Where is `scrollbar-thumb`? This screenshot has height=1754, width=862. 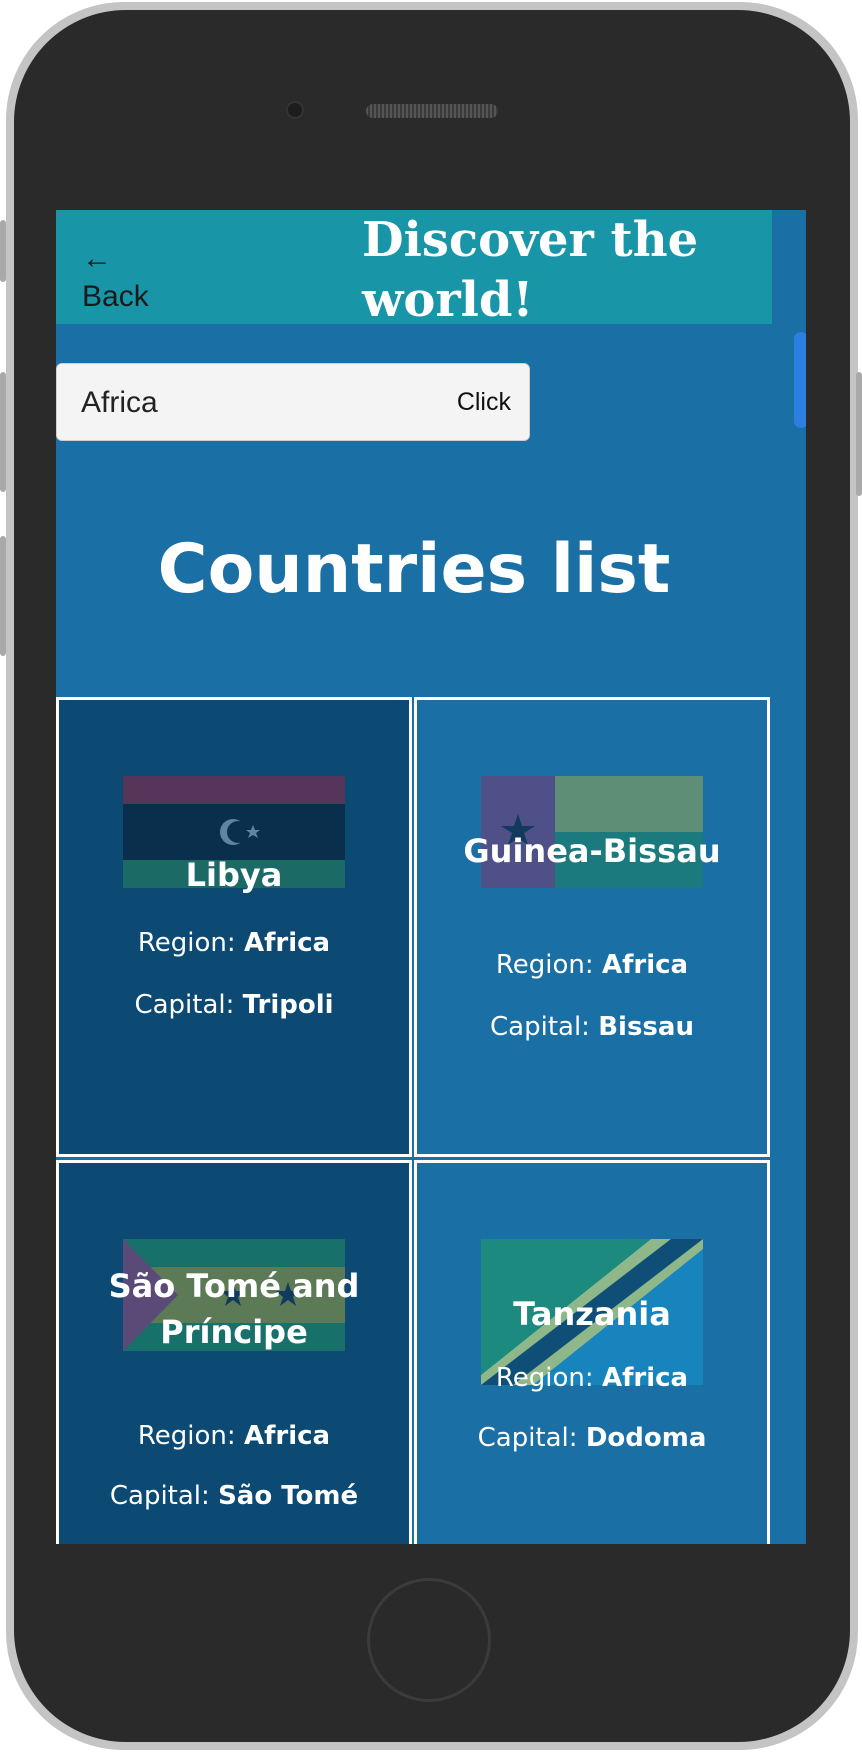
scrollbar-thumb is located at coordinates (800, 380).